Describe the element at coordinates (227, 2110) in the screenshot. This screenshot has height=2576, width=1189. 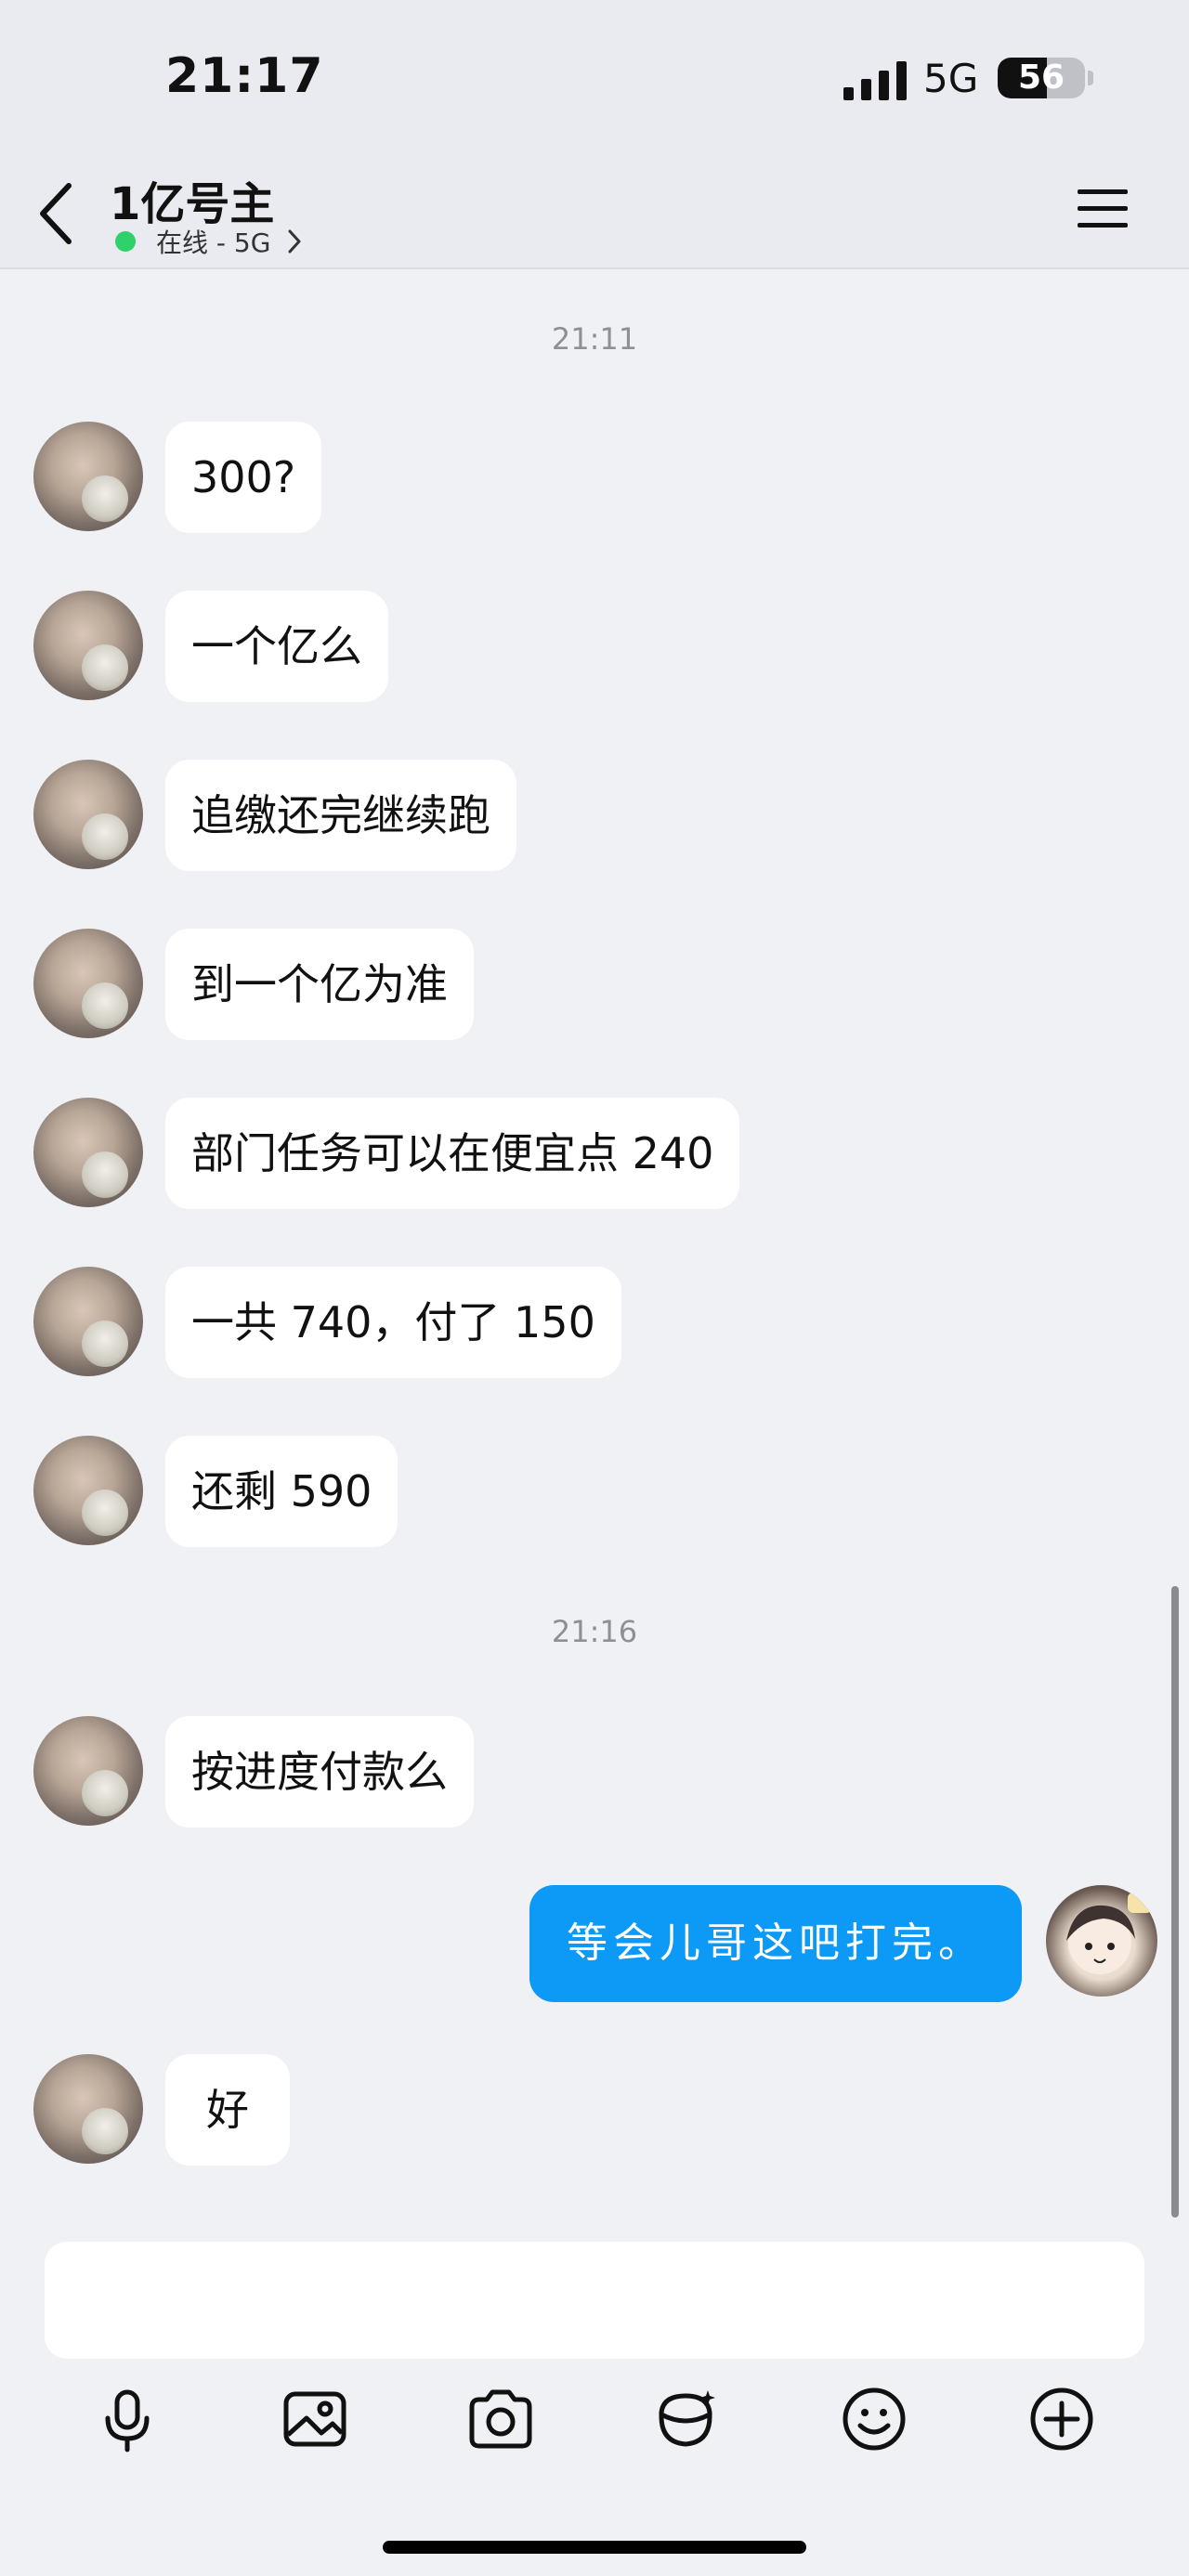
I see `message-bubble: 好` at that location.